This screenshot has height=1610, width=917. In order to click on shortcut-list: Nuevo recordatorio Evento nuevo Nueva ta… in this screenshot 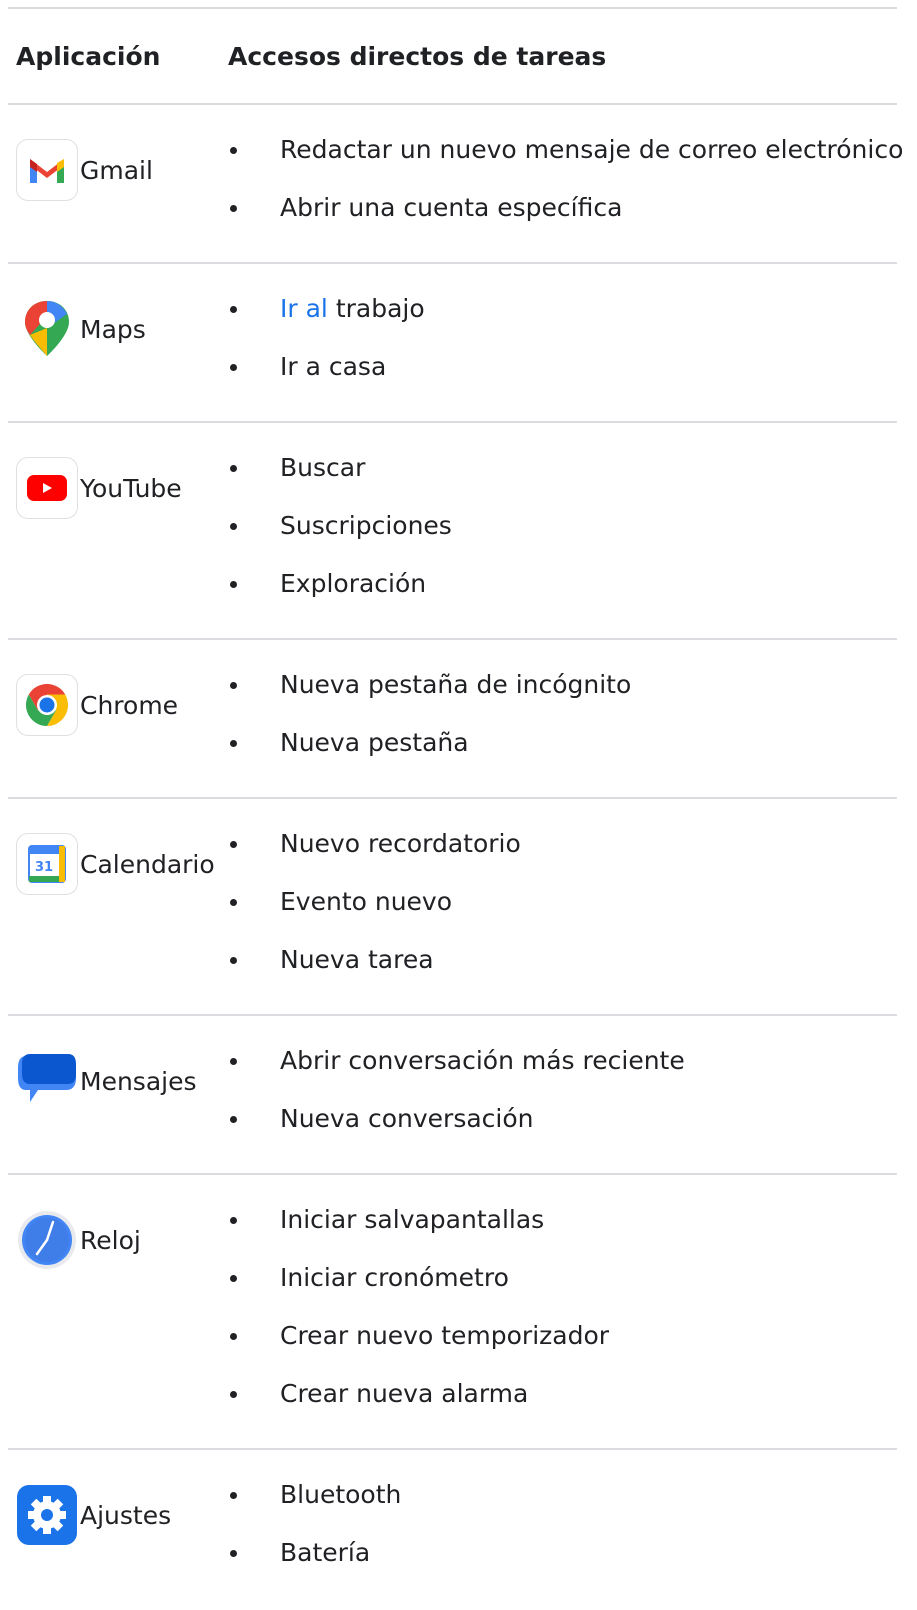, I will do `click(452, 902)`.